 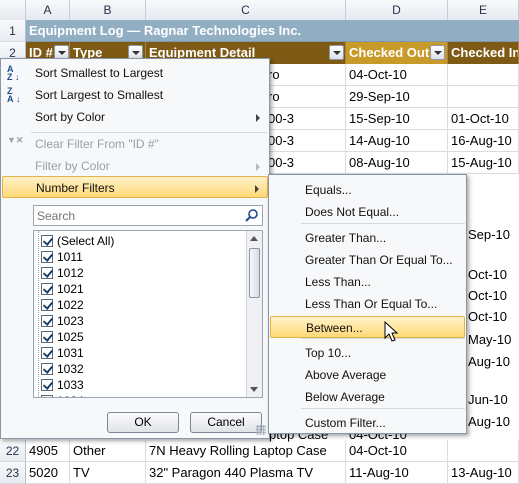 What do you see at coordinates (62, 385) in the screenshot?
I see `filter-value-item: 1033` at bounding box center [62, 385].